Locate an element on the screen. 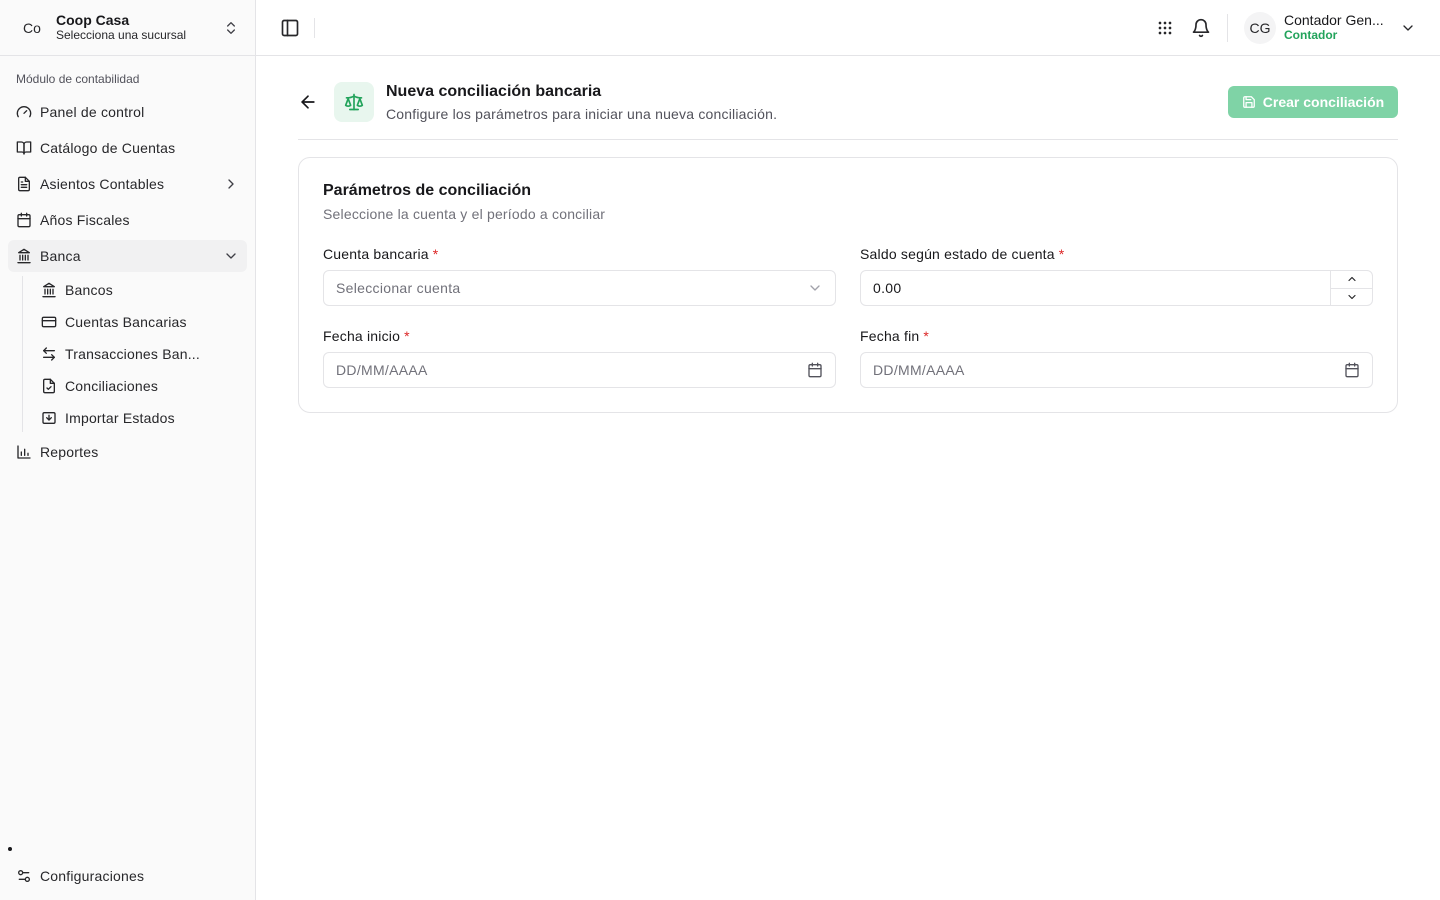  chevrons-up-down-icon is located at coordinates (231, 27).